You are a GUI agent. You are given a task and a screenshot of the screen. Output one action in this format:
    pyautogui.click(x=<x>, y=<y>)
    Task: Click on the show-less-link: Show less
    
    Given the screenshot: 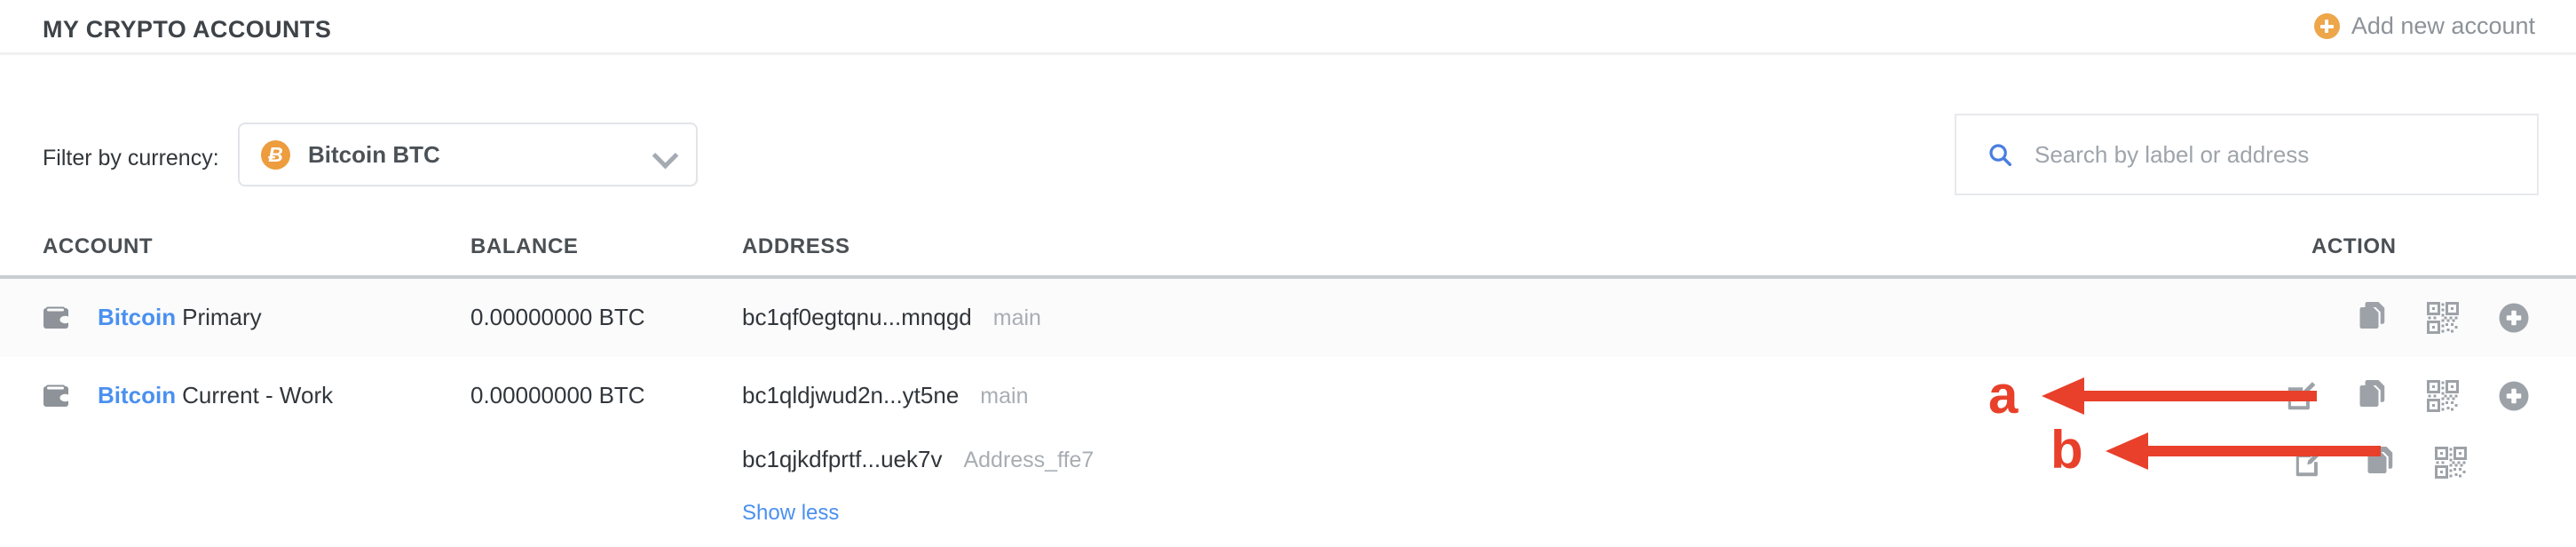 What is the action you would take?
    pyautogui.click(x=790, y=513)
    